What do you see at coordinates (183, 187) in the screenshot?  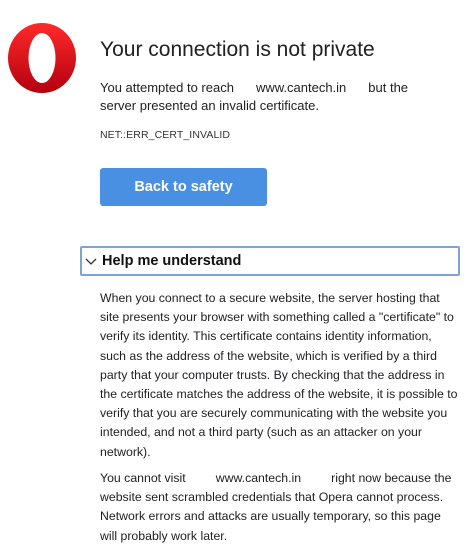 I see `back-to-safety-button: Back to safety` at bounding box center [183, 187].